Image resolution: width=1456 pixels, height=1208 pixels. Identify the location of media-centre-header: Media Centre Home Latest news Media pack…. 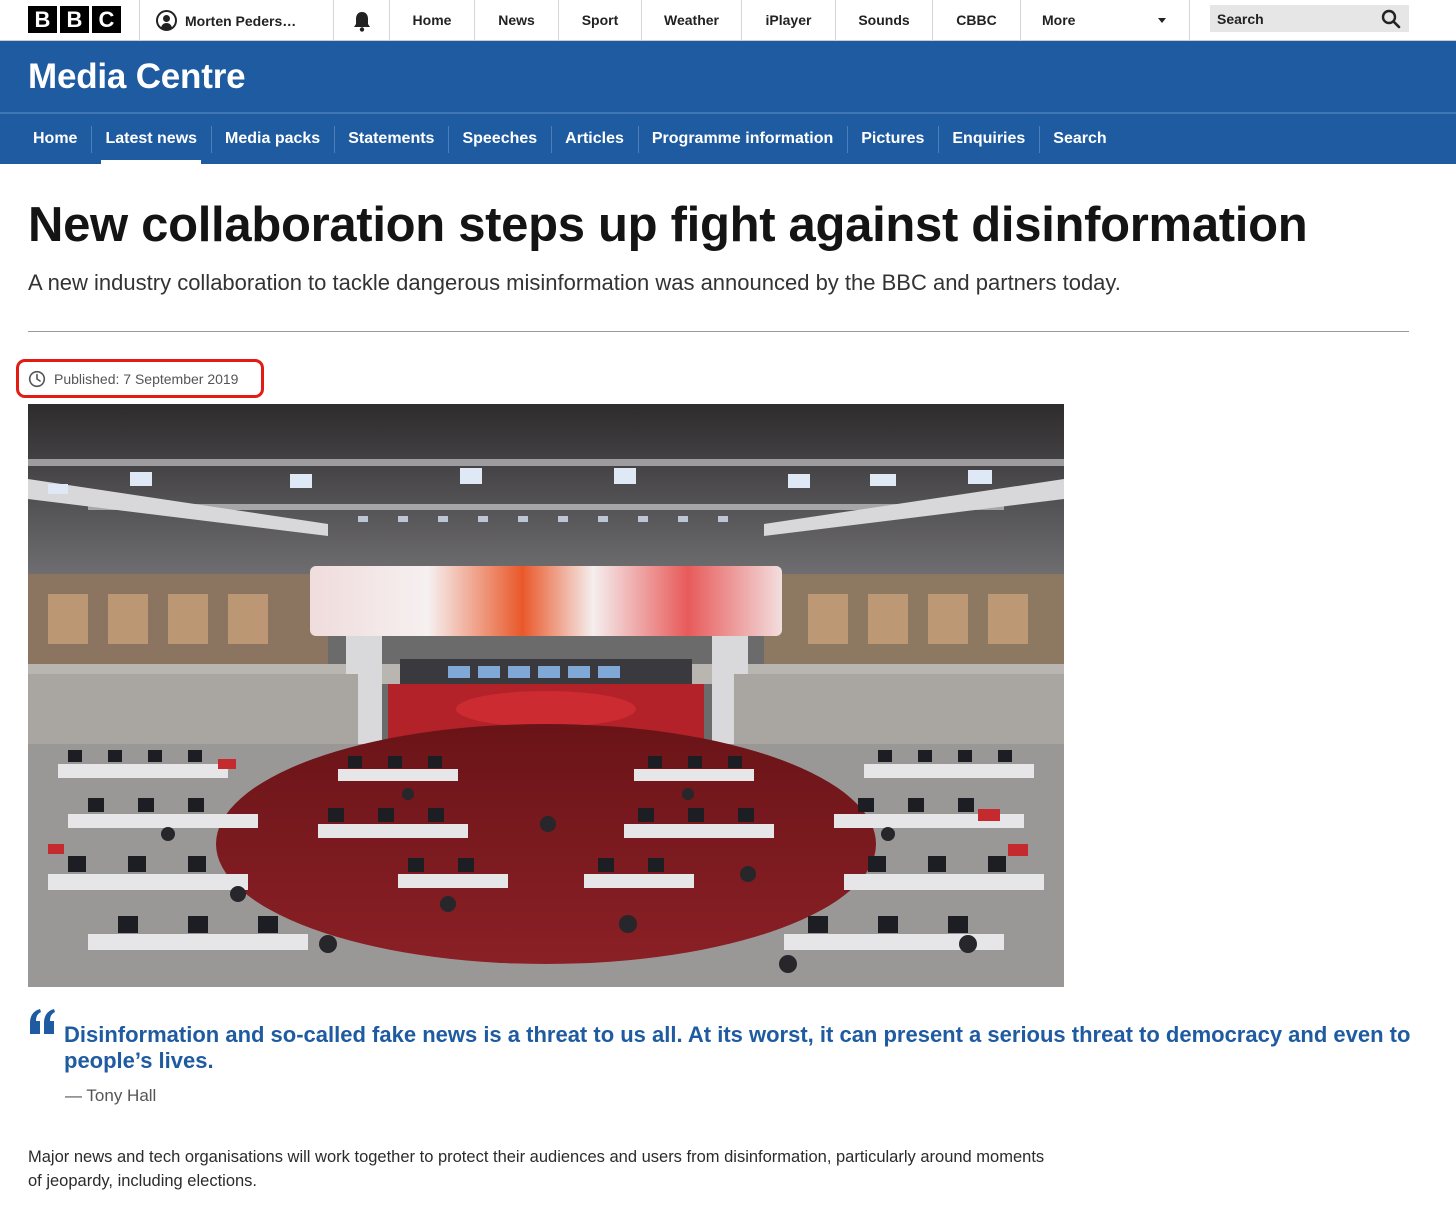
(728, 102).